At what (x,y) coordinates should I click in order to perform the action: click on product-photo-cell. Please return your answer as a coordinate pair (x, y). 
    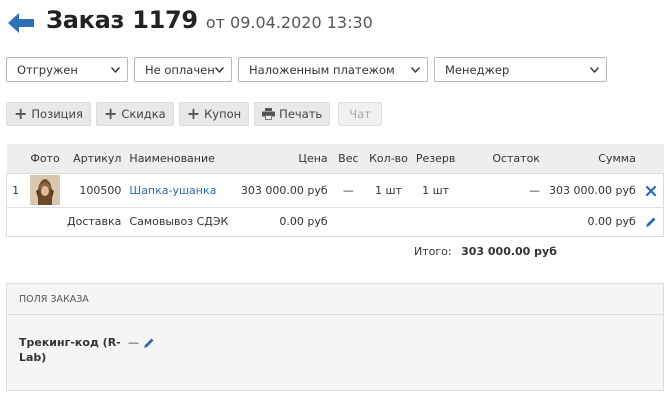
    Looking at the image, I should click on (45, 190).